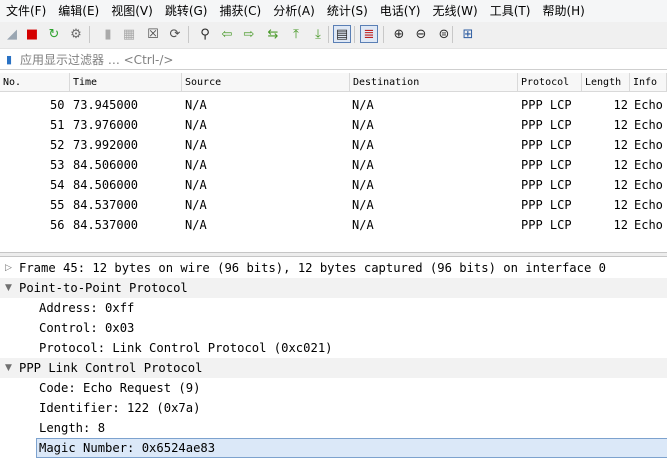 The image size is (667, 472). Describe the element at coordinates (108, 34) in the screenshot. I see `open-file-icon: ▮` at that location.